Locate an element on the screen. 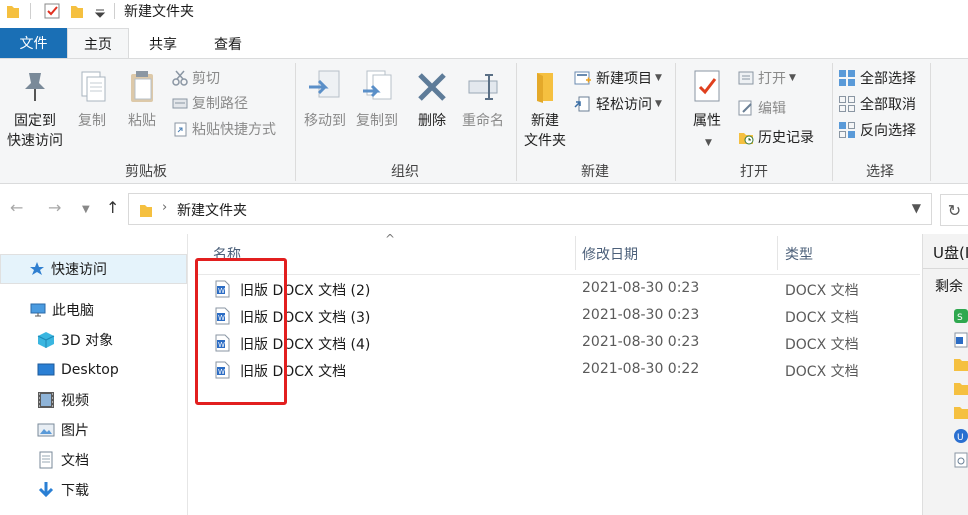  sidebar-item-quick-access: 快速访问 is located at coordinates (93, 269).